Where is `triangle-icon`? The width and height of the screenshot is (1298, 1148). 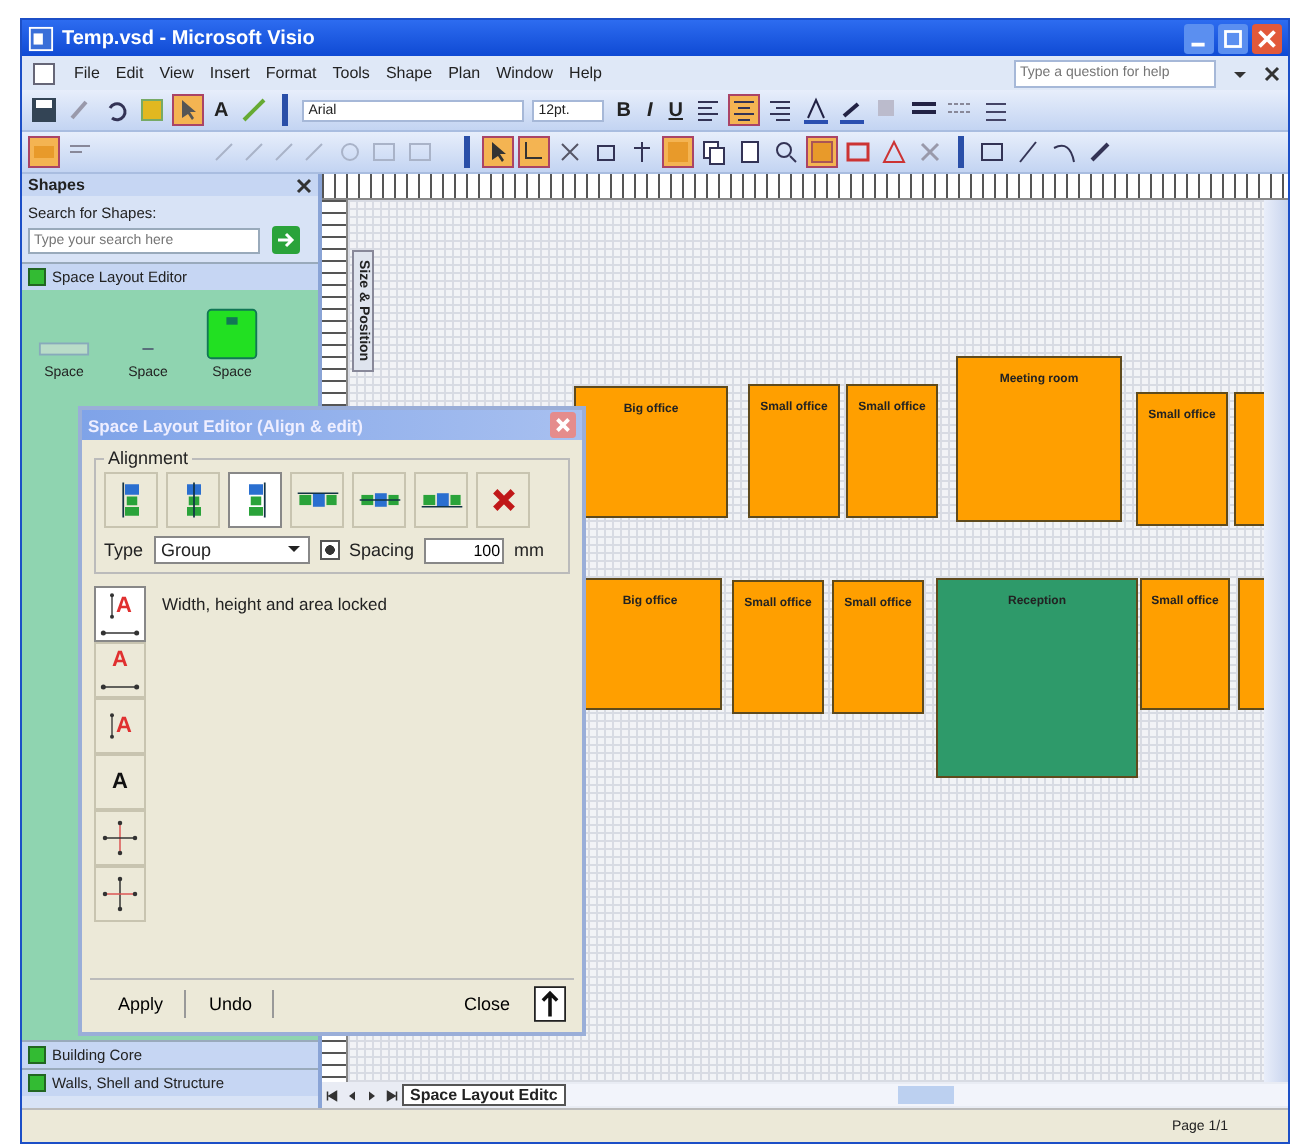 triangle-icon is located at coordinates (894, 152).